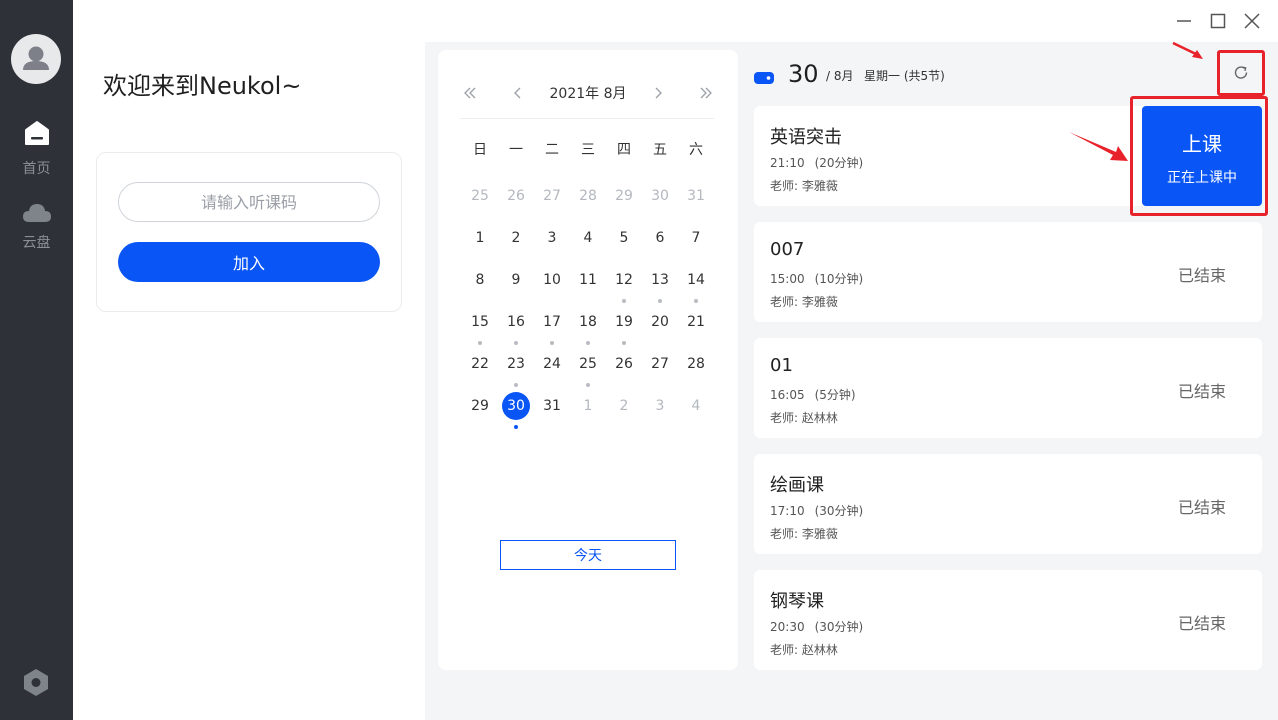  I want to click on next-year-icon, so click(706, 93).